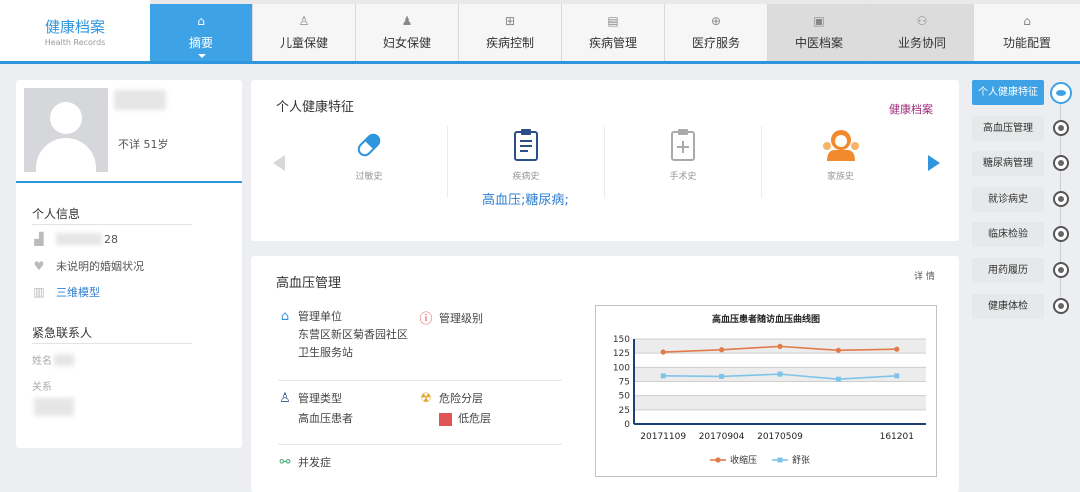  Describe the element at coordinates (75, 30) in the screenshot. I see `app-logo: 健康档案 Health Records` at that location.